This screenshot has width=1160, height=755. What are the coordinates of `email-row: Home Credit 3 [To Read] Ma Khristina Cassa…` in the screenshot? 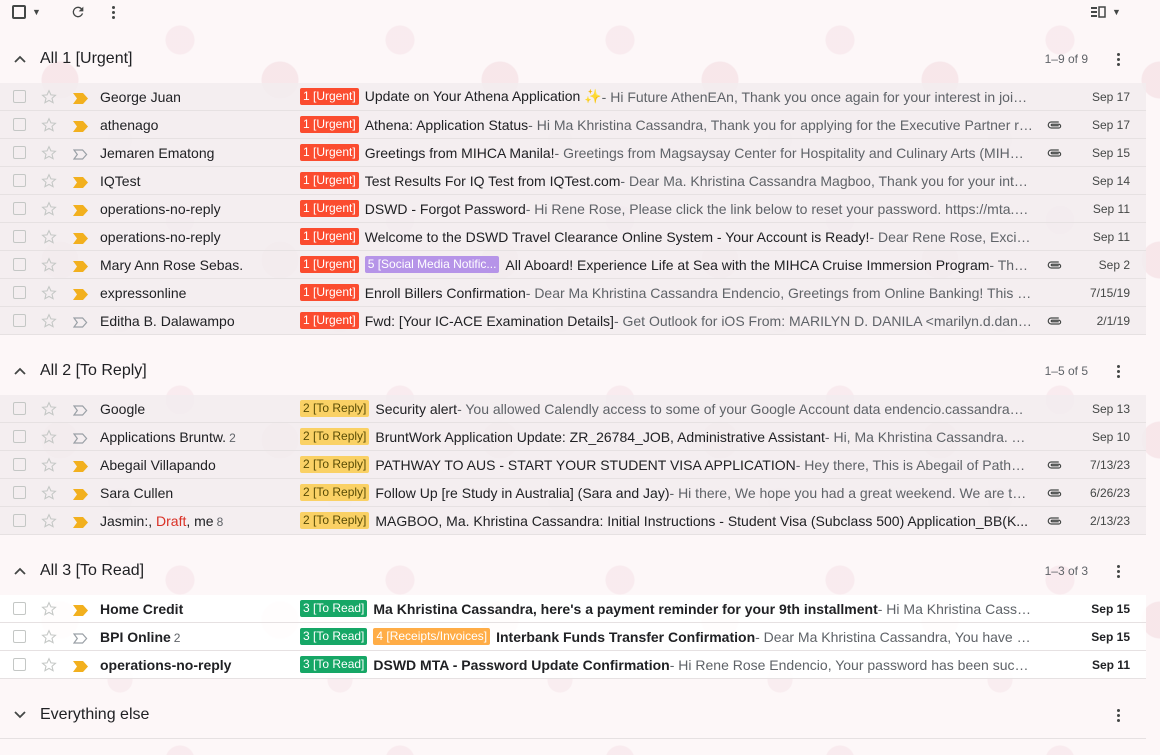 It's located at (573, 609).